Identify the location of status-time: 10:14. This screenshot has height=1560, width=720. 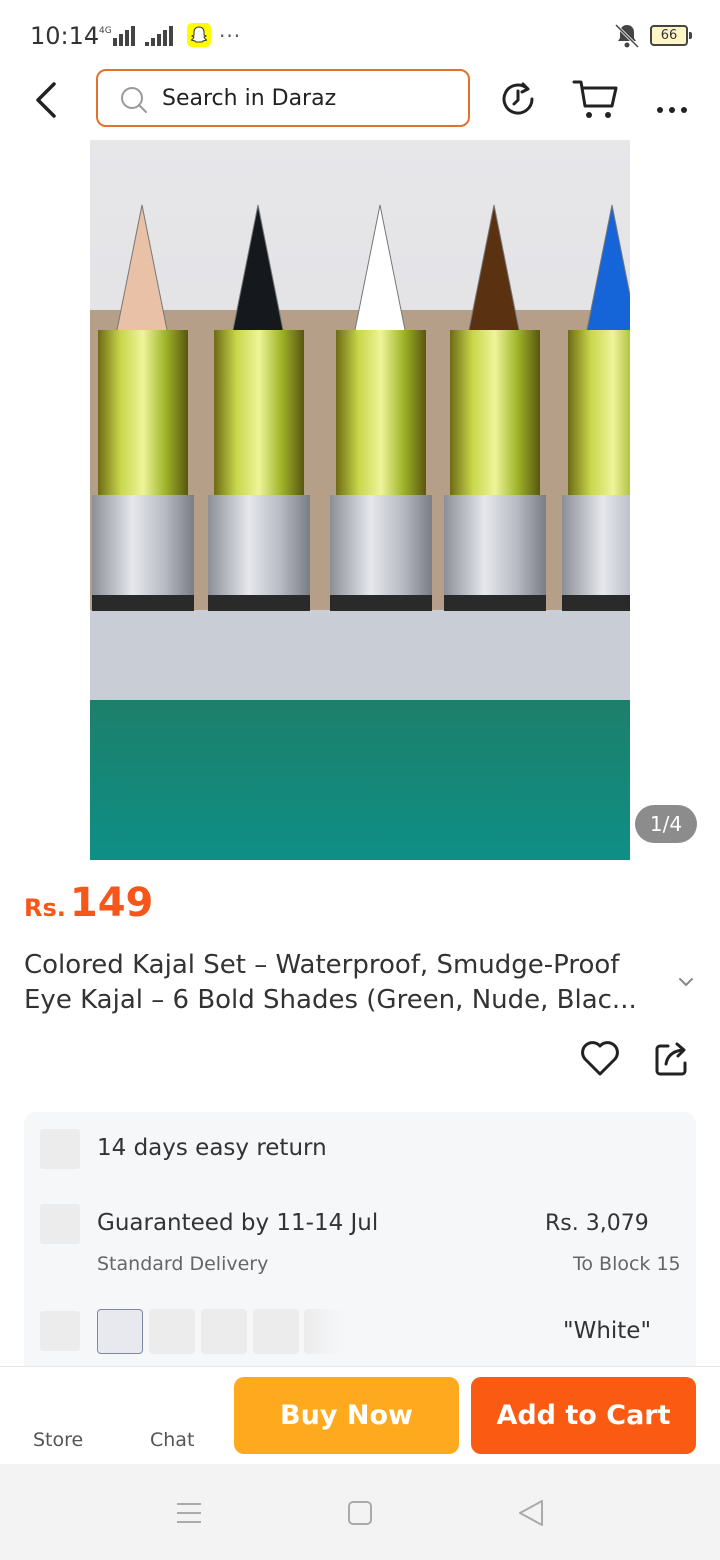
(65, 36).